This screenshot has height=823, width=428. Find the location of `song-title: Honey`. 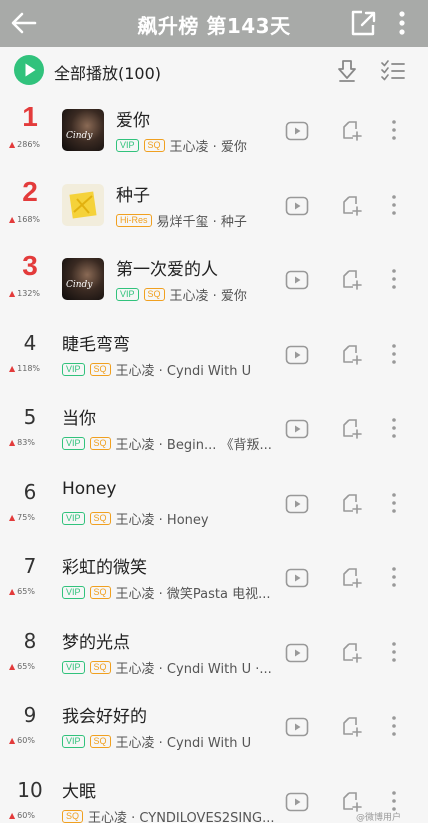

song-title: Honey is located at coordinates (89, 489).